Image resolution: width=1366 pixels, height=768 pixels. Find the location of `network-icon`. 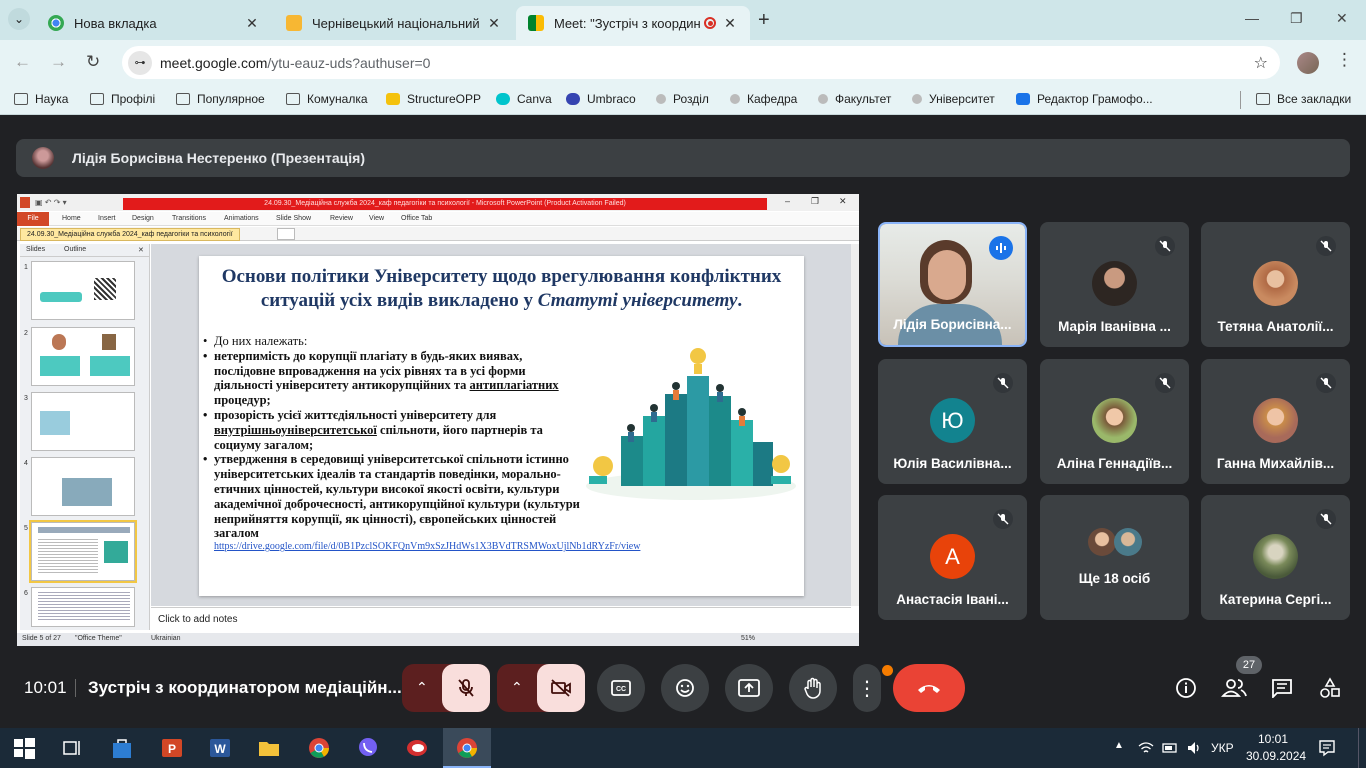

network-icon is located at coordinates (1146, 748).